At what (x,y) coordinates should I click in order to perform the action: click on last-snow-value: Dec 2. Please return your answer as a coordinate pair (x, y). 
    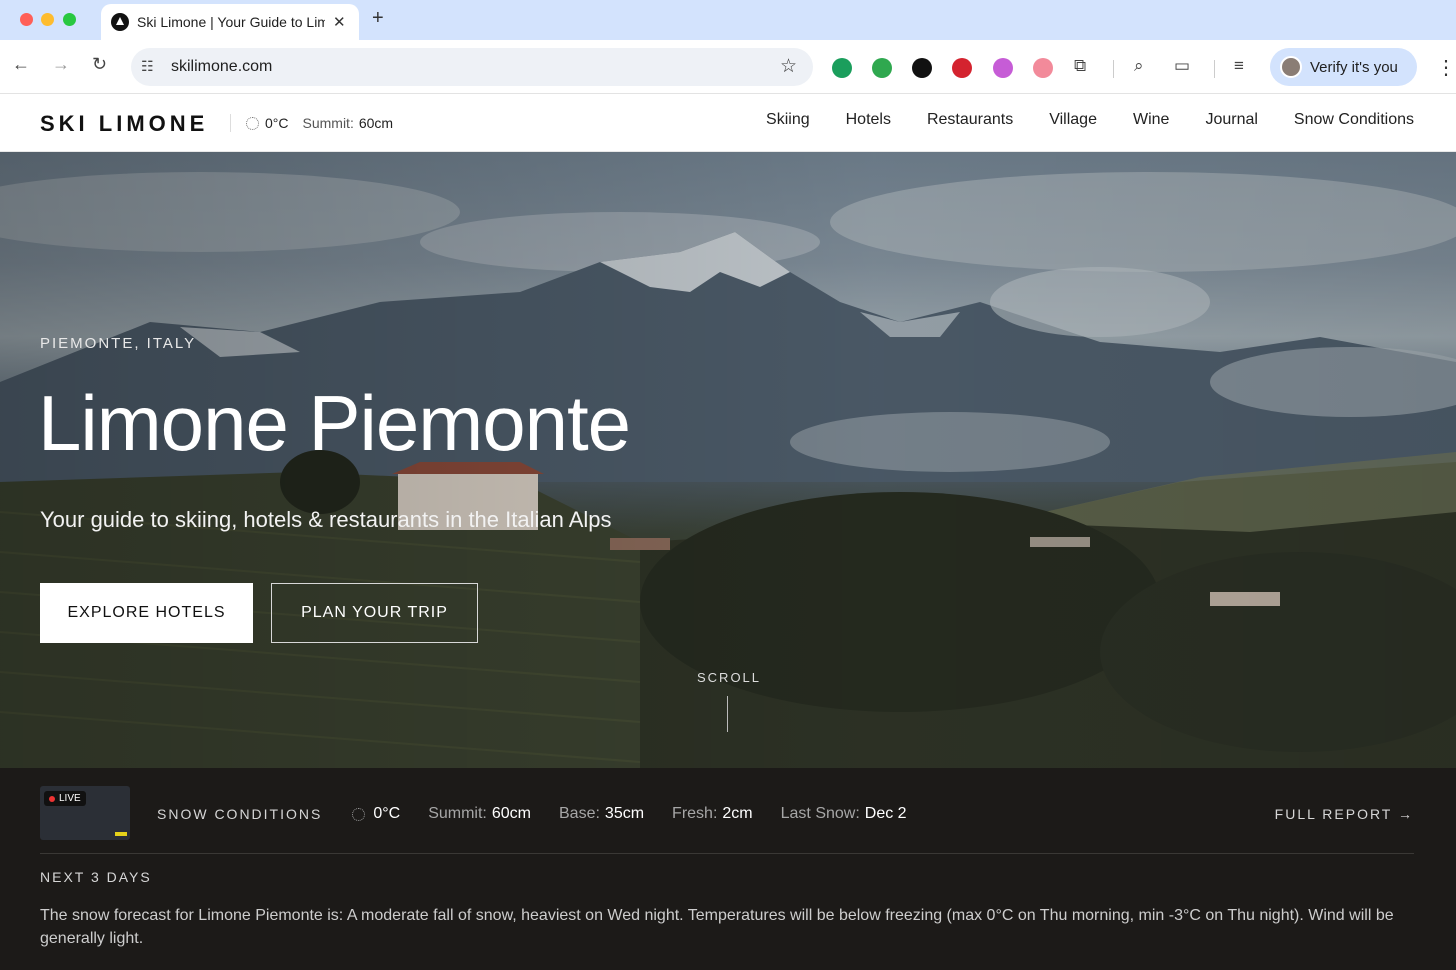
    Looking at the image, I should click on (885, 813).